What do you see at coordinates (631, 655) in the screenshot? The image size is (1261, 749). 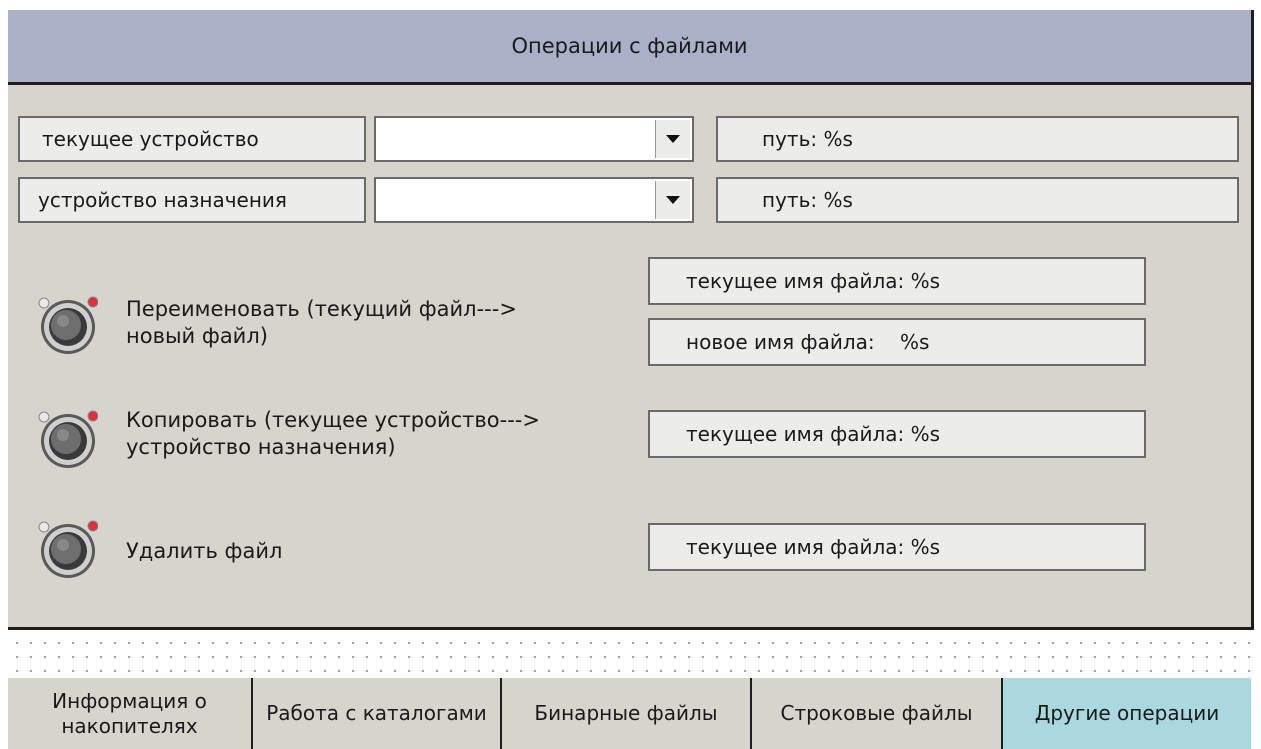 I see `dotted-separator` at bounding box center [631, 655].